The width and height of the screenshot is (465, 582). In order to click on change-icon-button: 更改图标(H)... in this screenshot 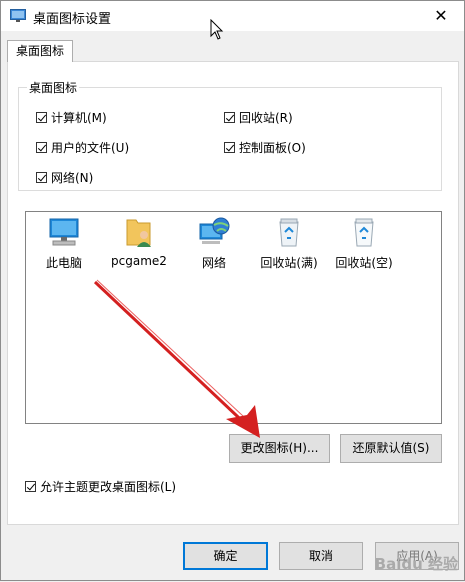, I will do `click(279, 448)`.